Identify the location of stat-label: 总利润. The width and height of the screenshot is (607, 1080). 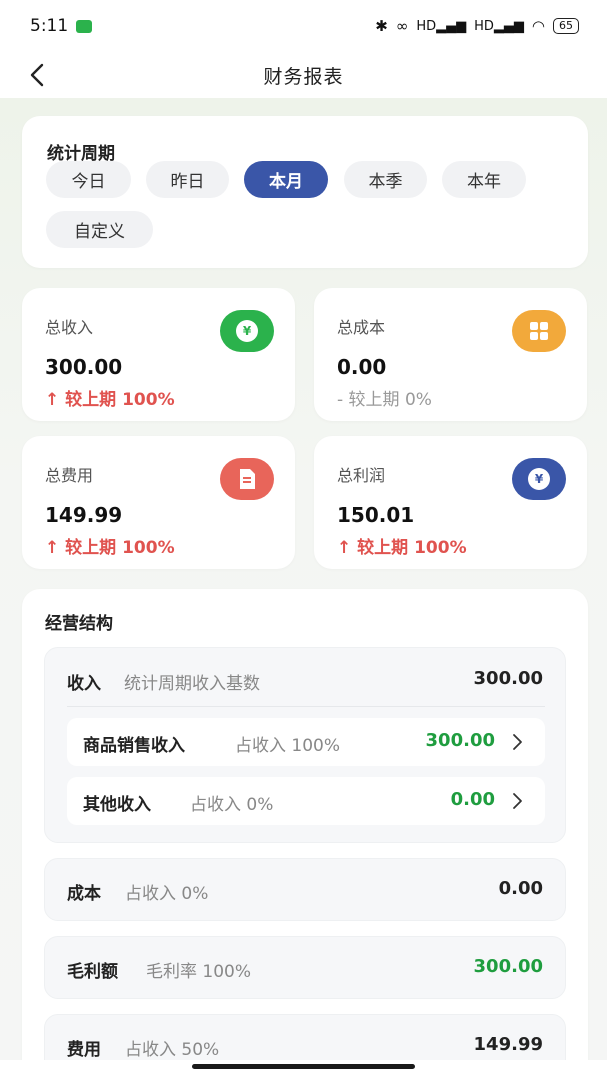
(361, 475).